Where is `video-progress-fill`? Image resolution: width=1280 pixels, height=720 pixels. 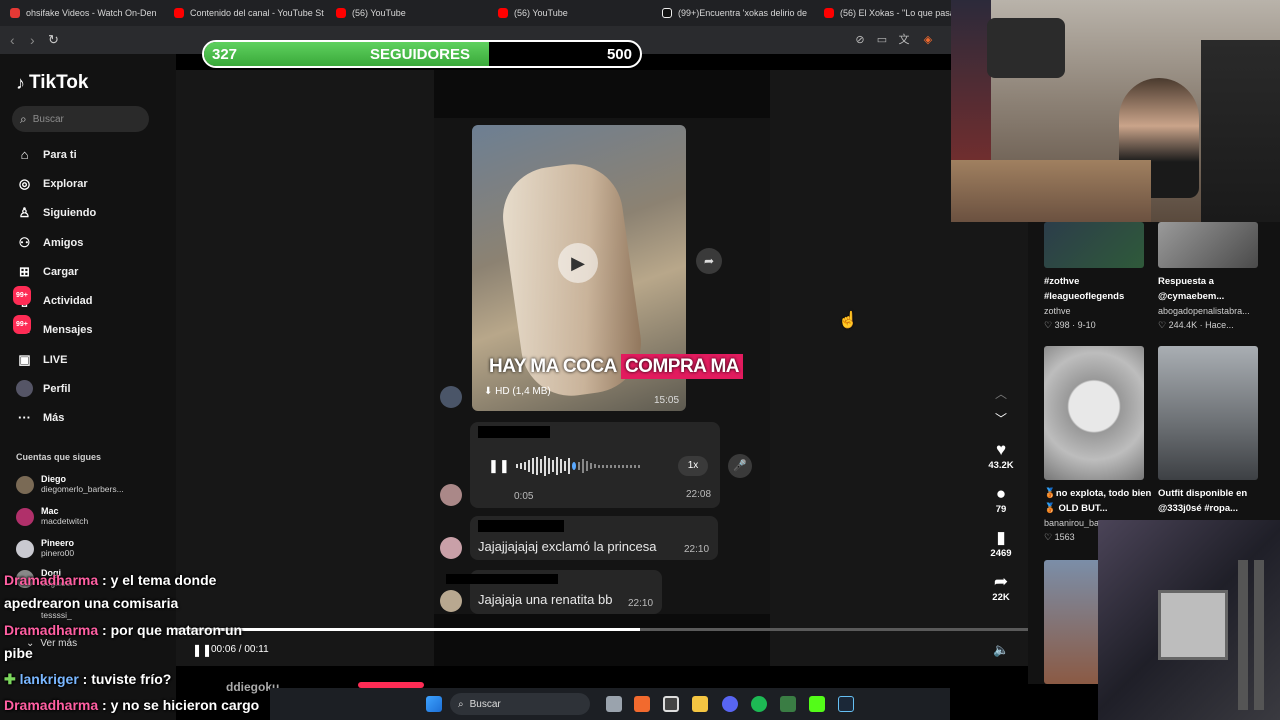 video-progress-fill is located at coordinates (408, 629).